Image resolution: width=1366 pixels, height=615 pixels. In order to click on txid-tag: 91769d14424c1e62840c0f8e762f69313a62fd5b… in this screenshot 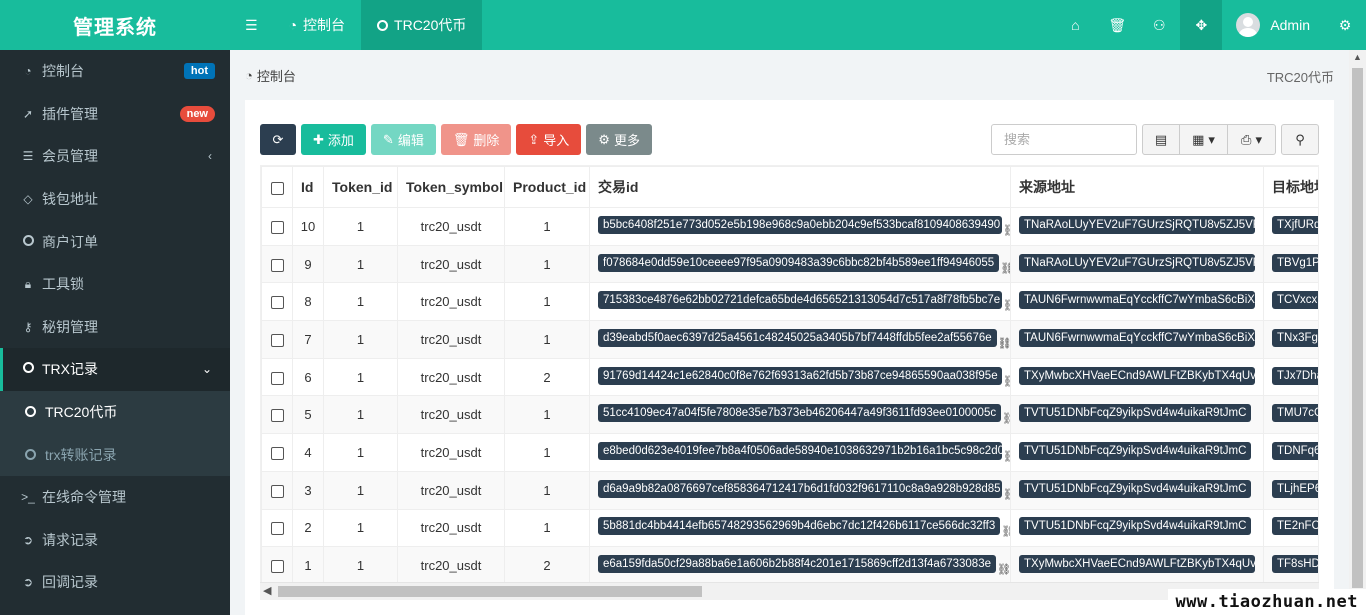, I will do `click(800, 375)`.